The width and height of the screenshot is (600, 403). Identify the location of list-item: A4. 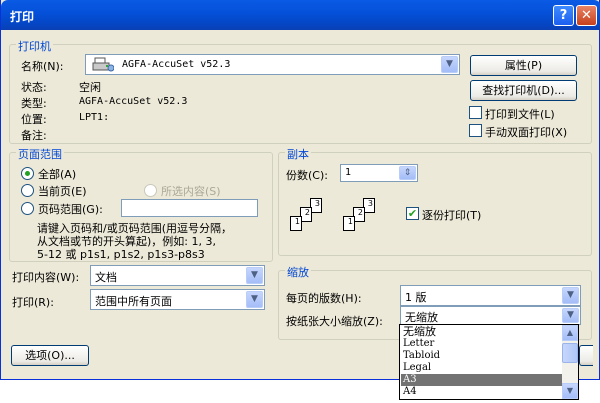
(482, 392).